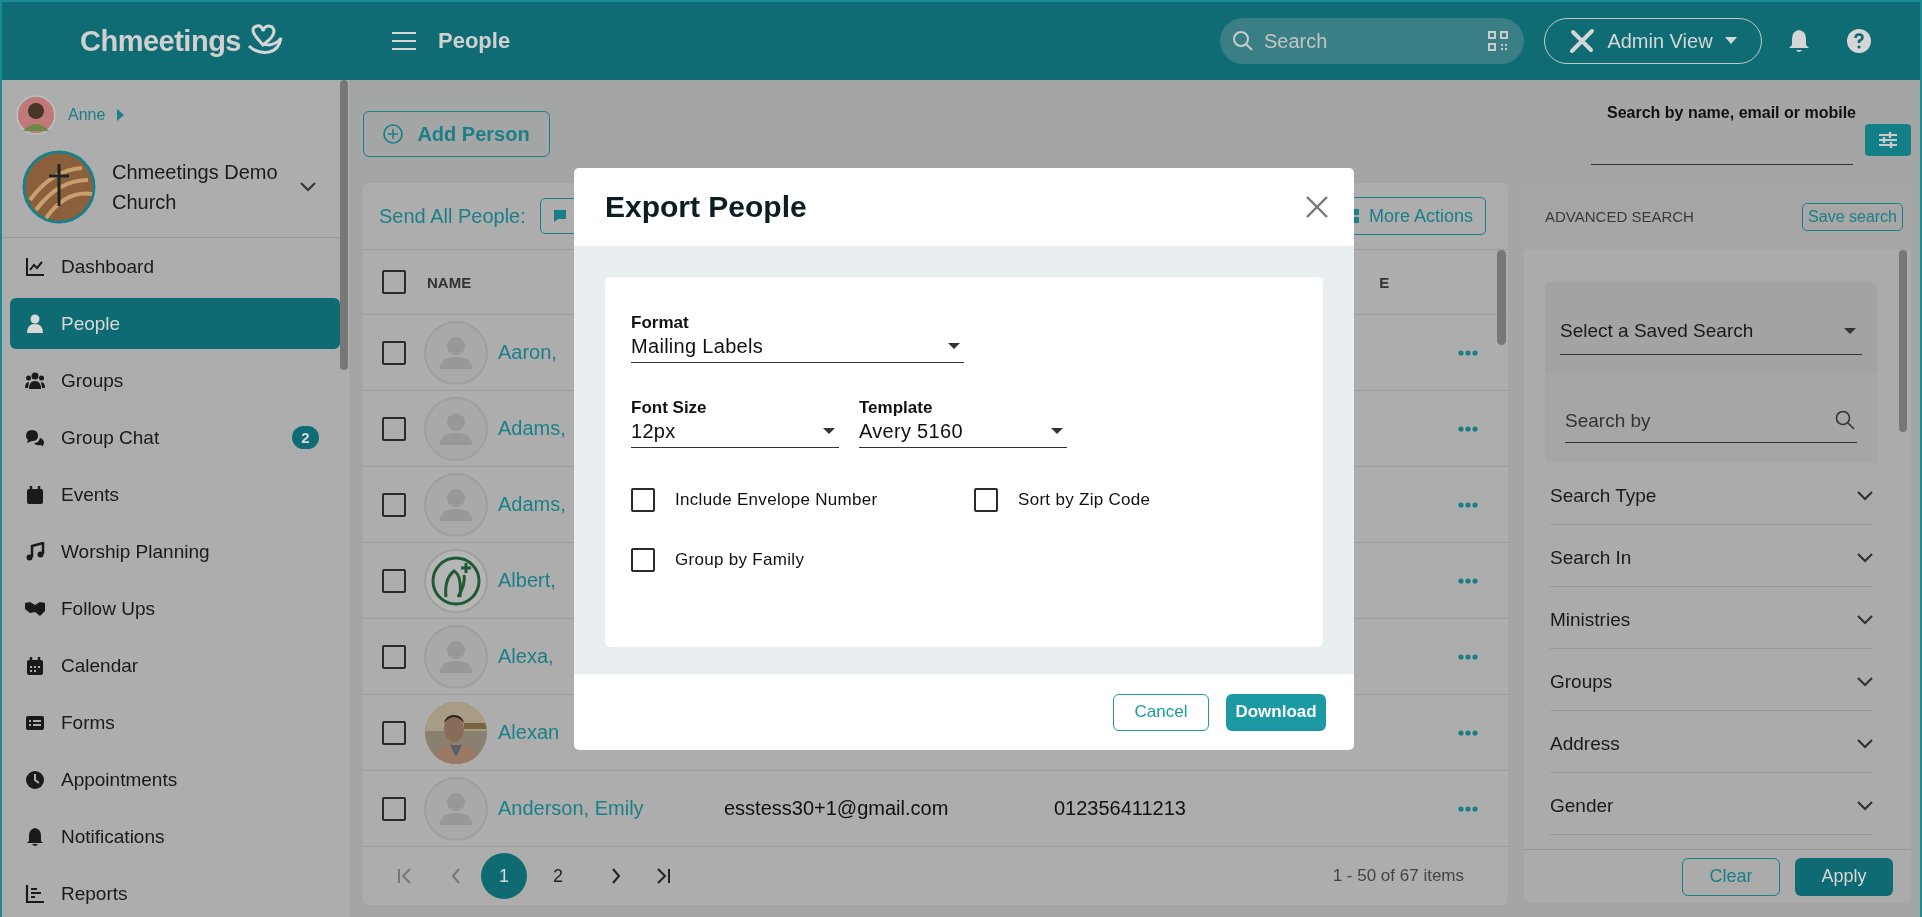 The width and height of the screenshot is (1922, 917). Describe the element at coordinates (663, 876) in the screenshot. I see `last-page-icon` at that location.